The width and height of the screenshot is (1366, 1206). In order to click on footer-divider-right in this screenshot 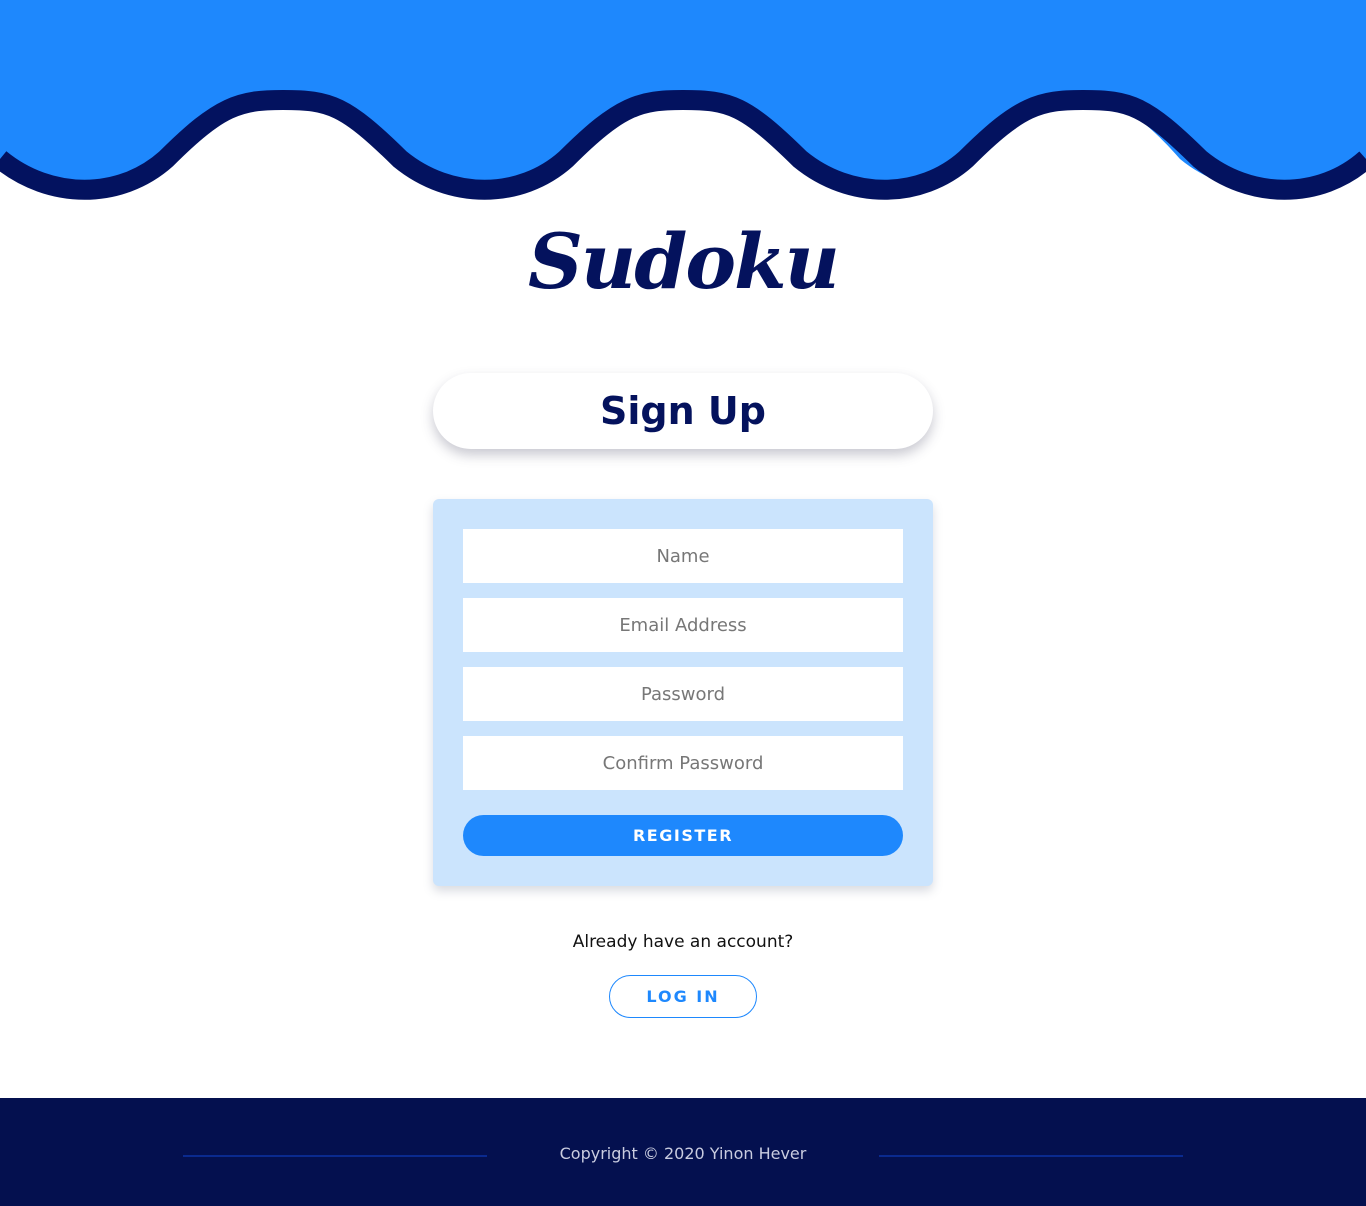, I will do `click(1031, 1156)`.